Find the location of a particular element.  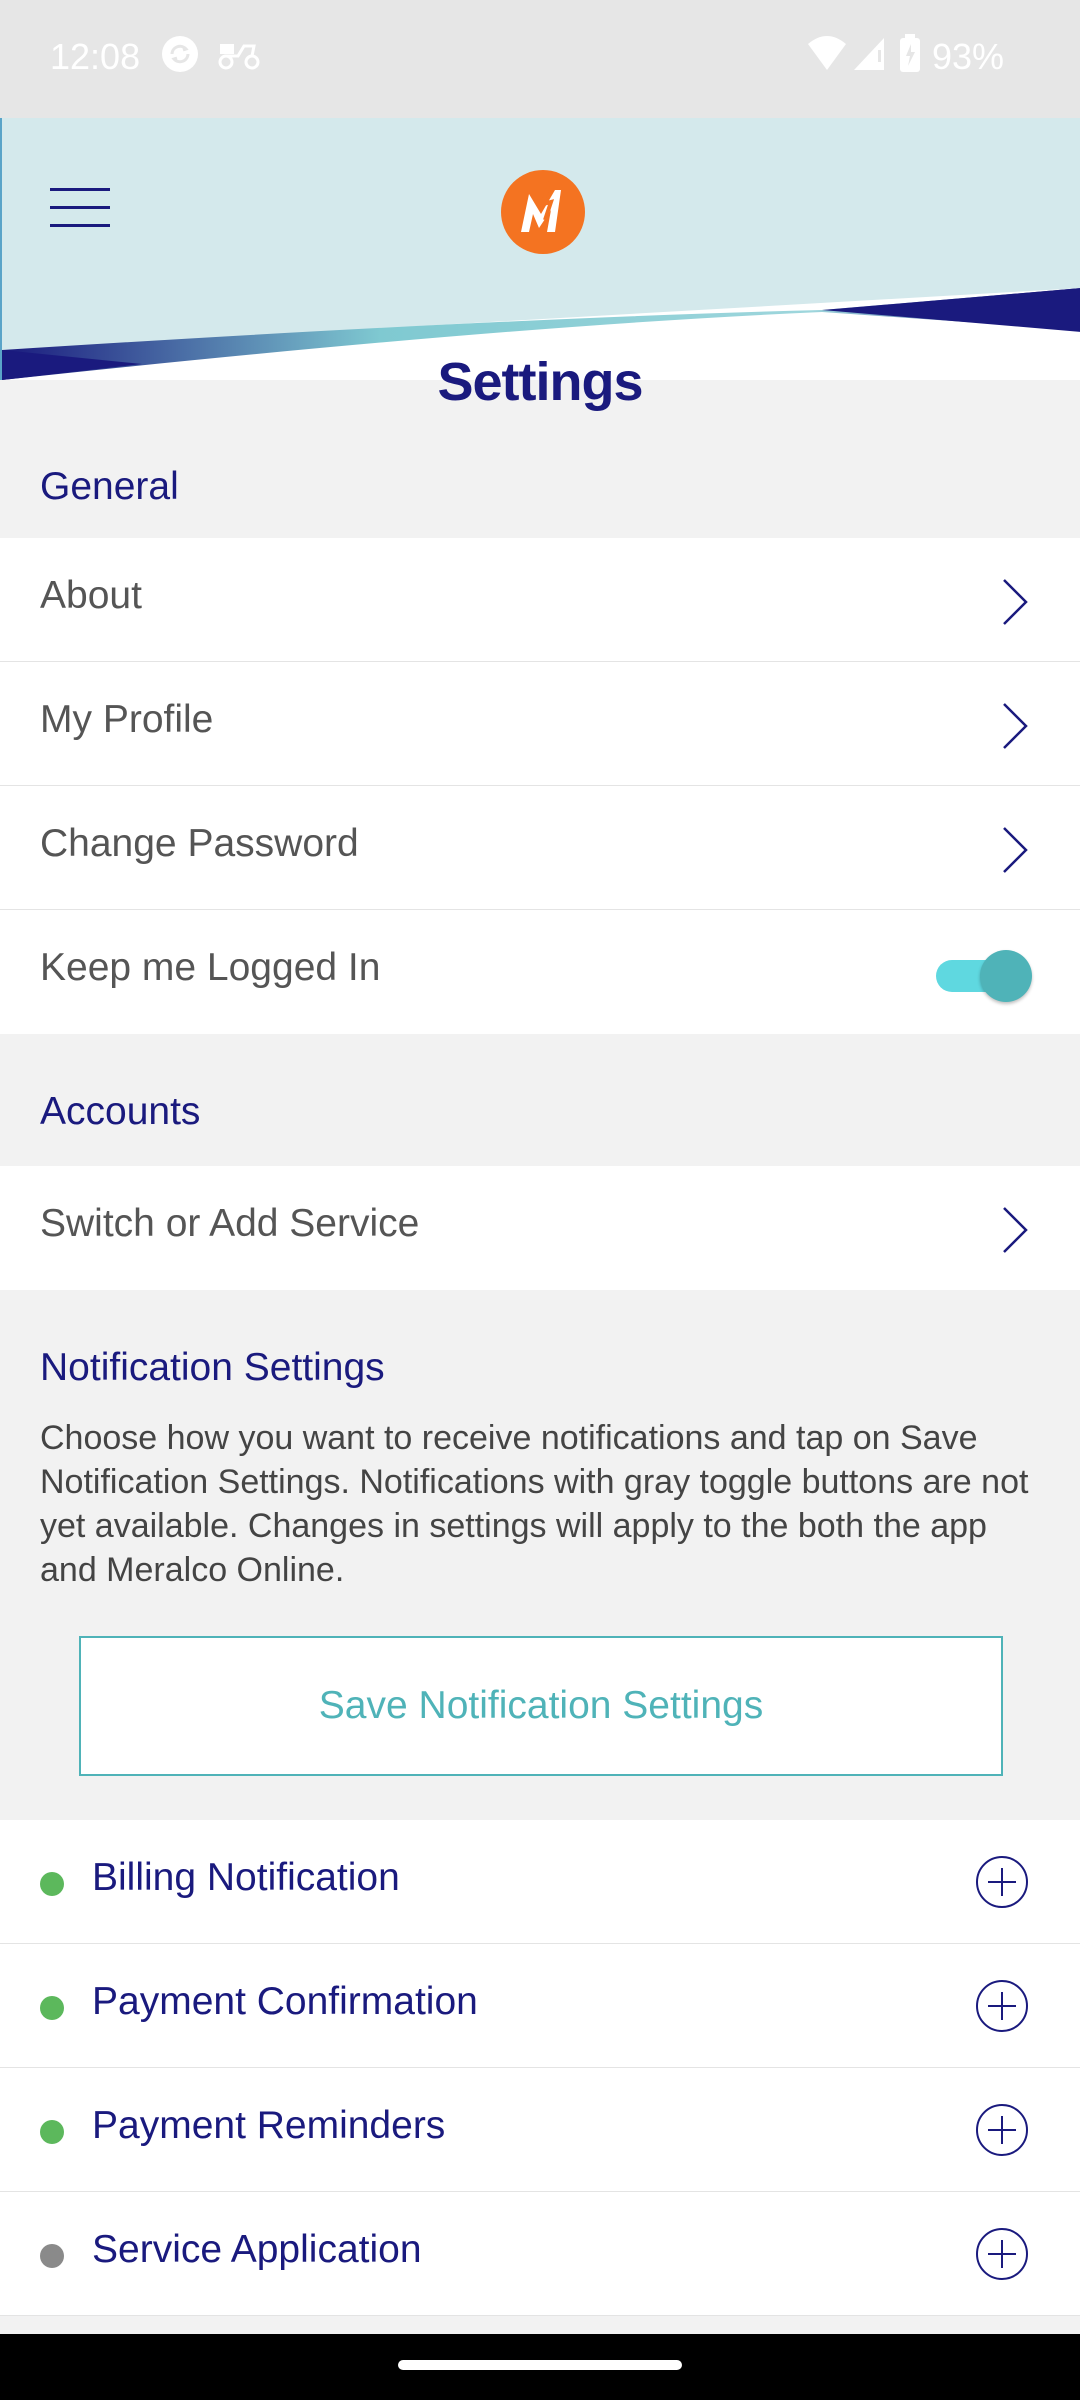

battery-percentage: 93% is located at coordinates (968, 56).